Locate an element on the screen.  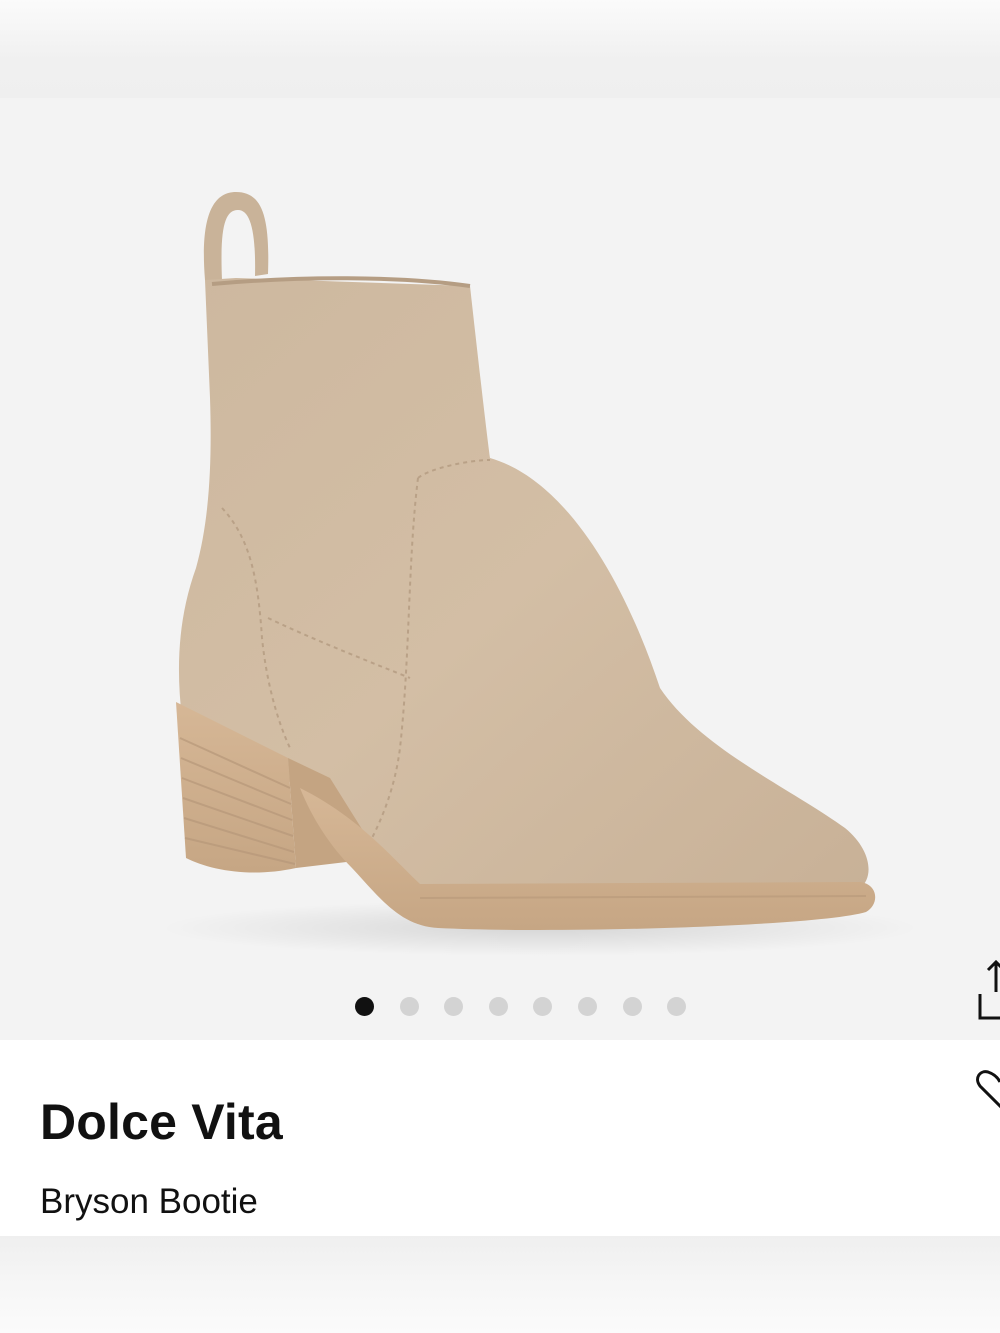
carousel-pagination is located at coordinates (533, 1006).